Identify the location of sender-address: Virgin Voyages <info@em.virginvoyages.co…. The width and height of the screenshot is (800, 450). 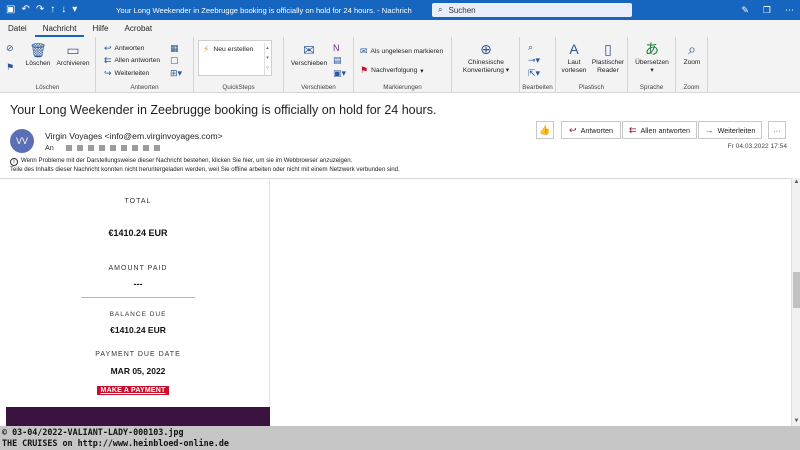
(134, 136).